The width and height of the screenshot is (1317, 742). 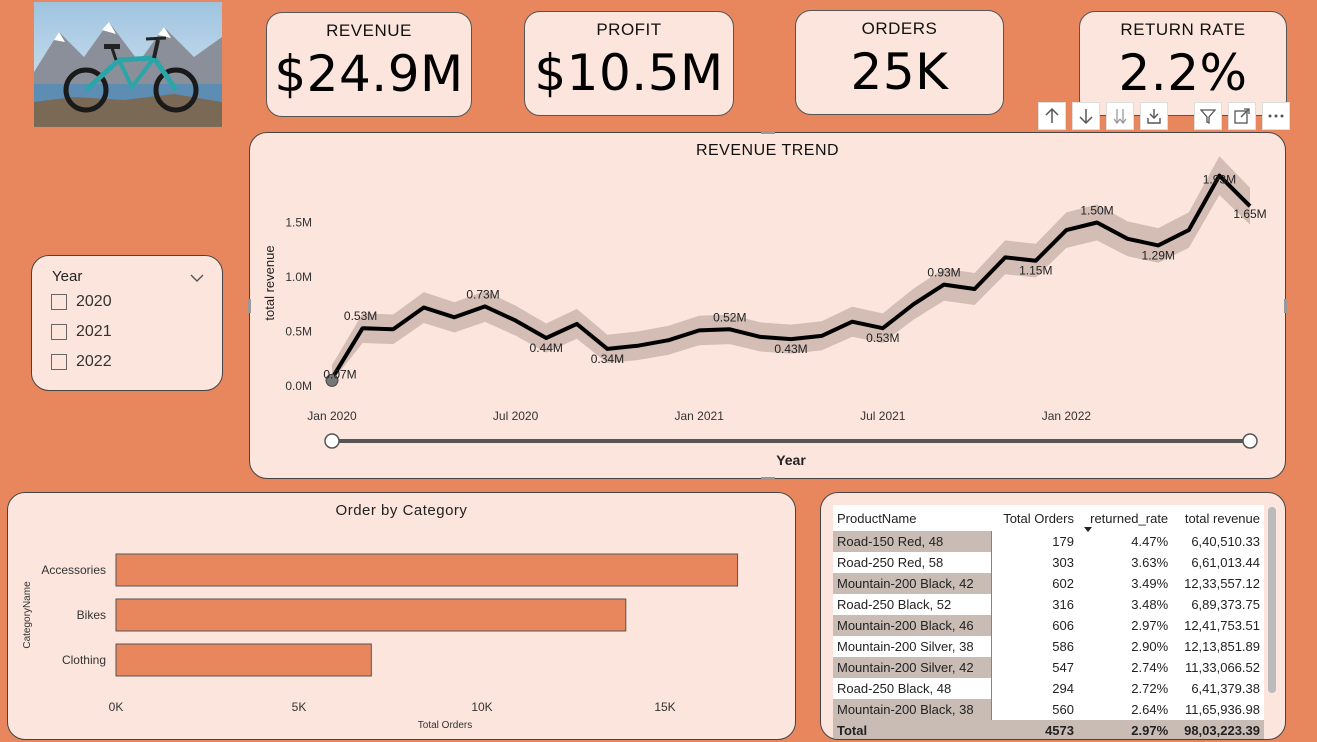 What do you see at coordinates (1125, 625) in the screenshot?
I see `cell-returned-rate: 2.97%` at bounding box center [1125, 625].